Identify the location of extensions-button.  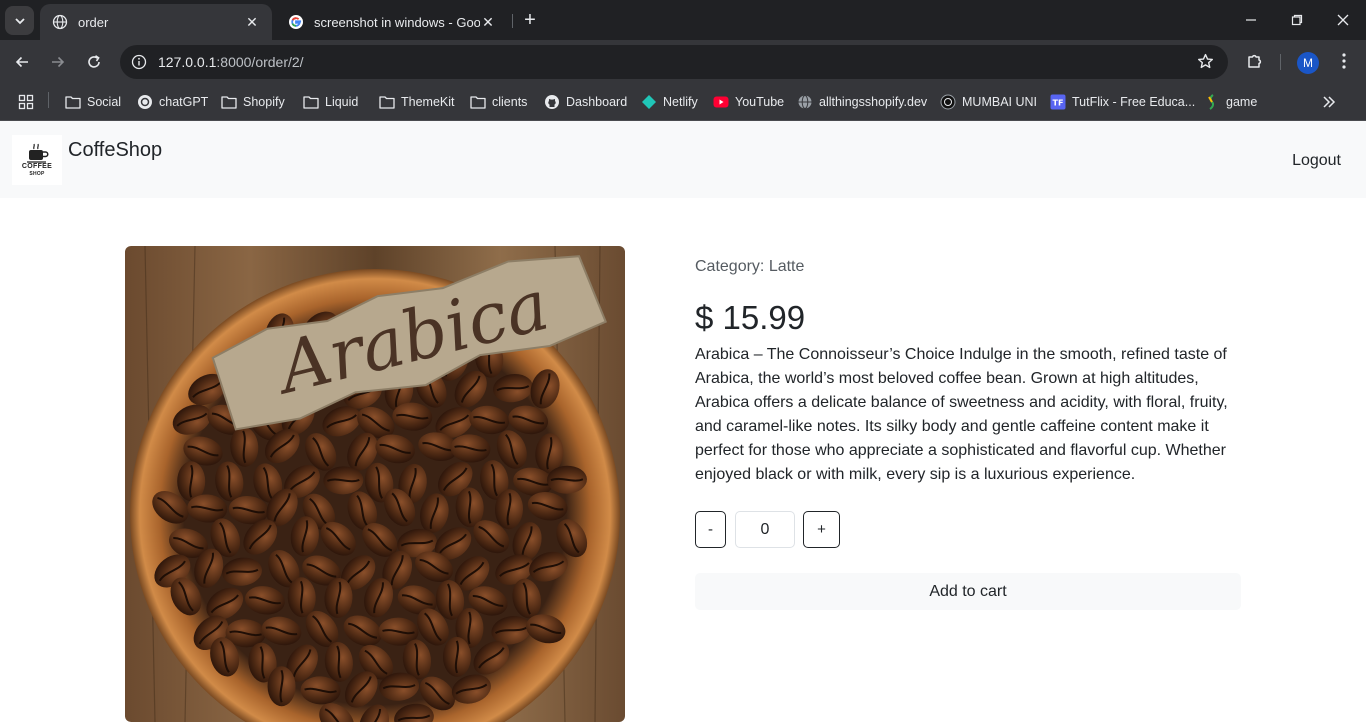
(1255, 61).